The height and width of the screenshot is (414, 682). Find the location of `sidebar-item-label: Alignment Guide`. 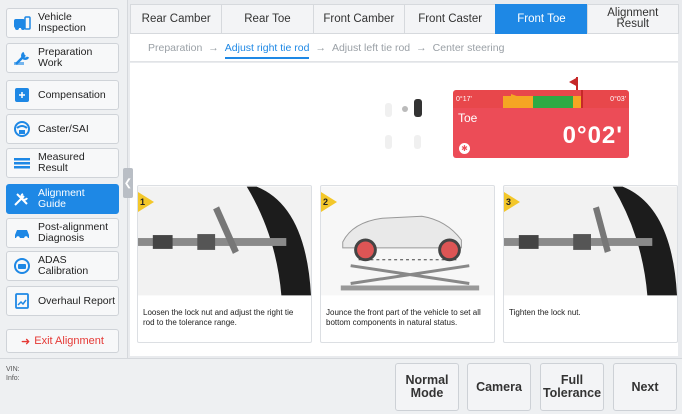

sidebar-item-label: Alignment Guide is located at coordinates (61, 198).